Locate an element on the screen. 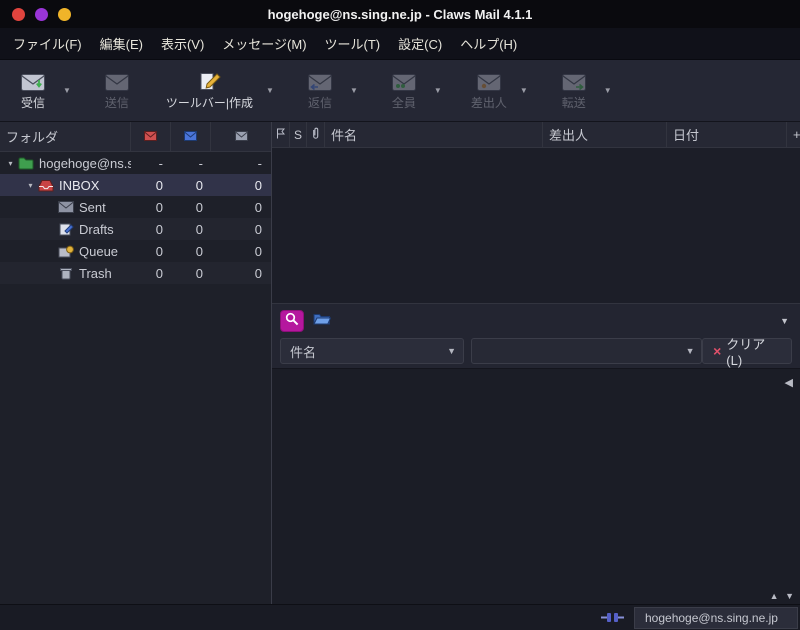 The width and height of the screenshot is (800, 630). folder-new-count: - is located at coordinates (160, 163).